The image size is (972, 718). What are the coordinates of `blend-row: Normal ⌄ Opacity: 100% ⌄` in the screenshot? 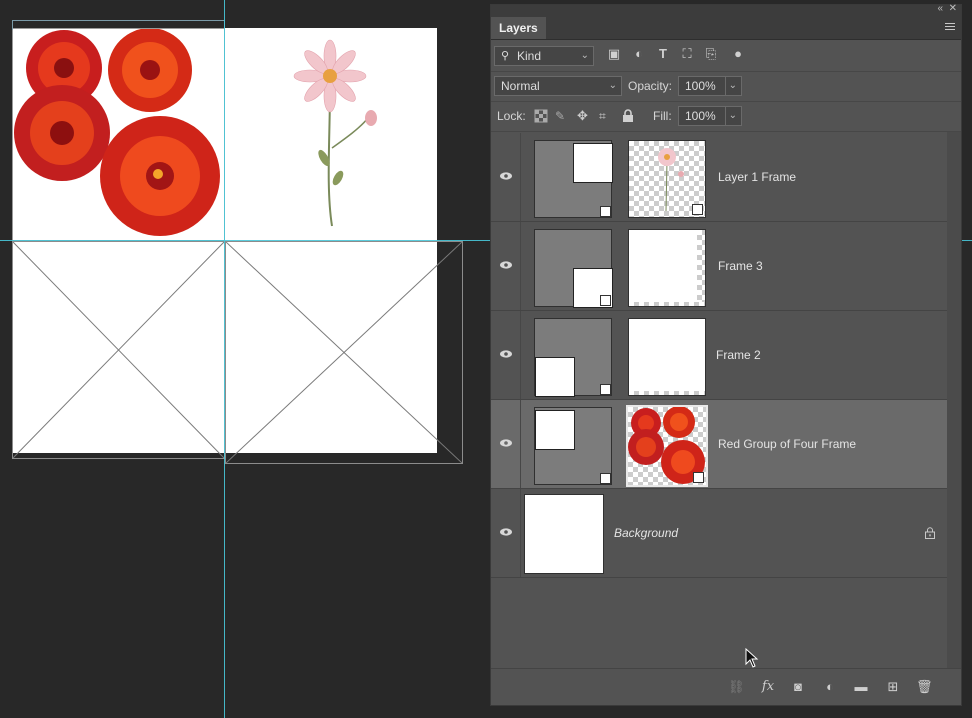 It's located at (726, 86).